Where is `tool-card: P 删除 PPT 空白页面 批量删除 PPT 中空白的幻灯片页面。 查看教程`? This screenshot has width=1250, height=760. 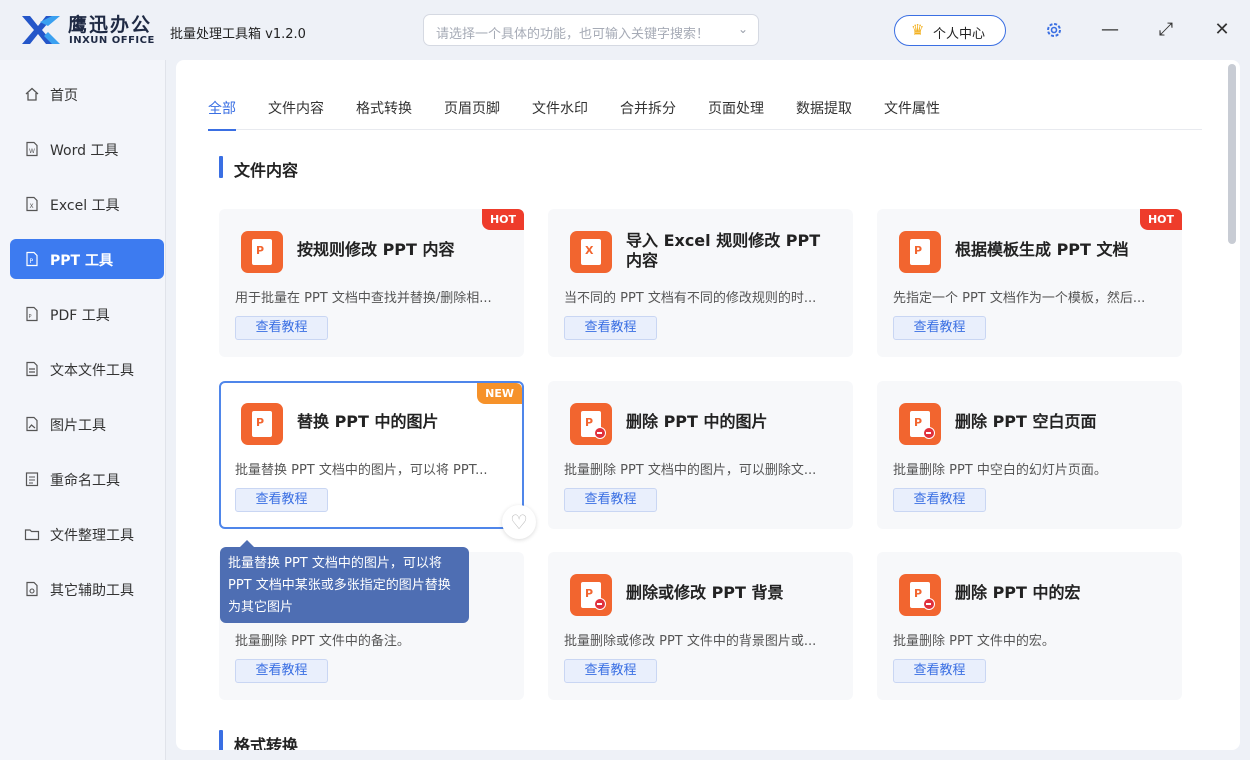
tool-card: P 删除 PPT 空白页面 批量删除 PPT 中空白的幻灯片页面。 查看教程 is located at coordinates (1029, 455).